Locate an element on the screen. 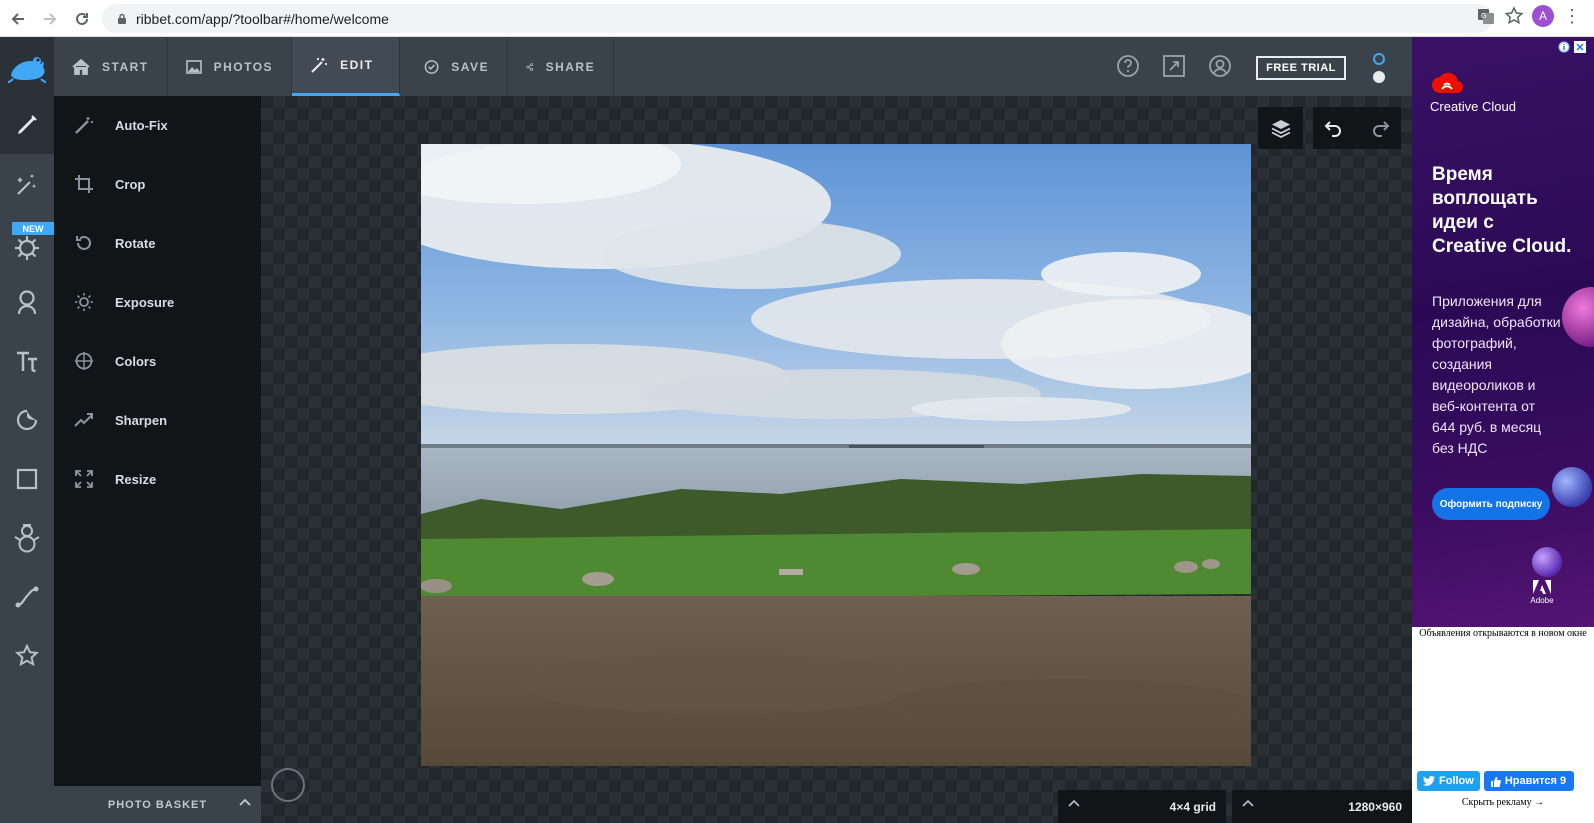 The image size is (1594, 823). tab-photos: PHOTOS is located at coordinates (230, 66).